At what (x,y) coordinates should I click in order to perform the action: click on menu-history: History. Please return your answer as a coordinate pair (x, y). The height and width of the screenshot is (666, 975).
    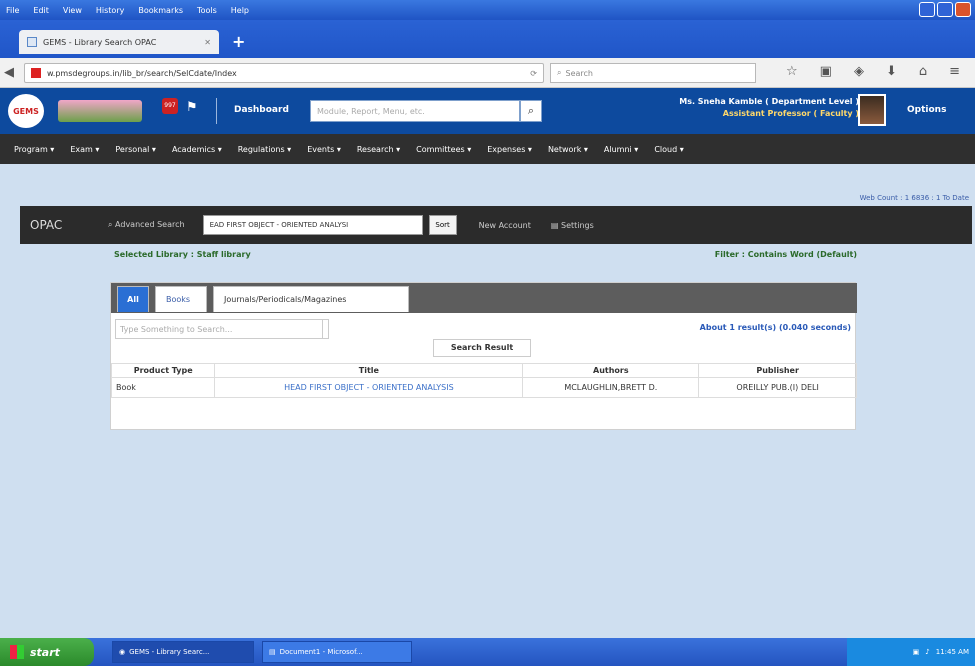
    Looking at the image, I should click on (110, 10).